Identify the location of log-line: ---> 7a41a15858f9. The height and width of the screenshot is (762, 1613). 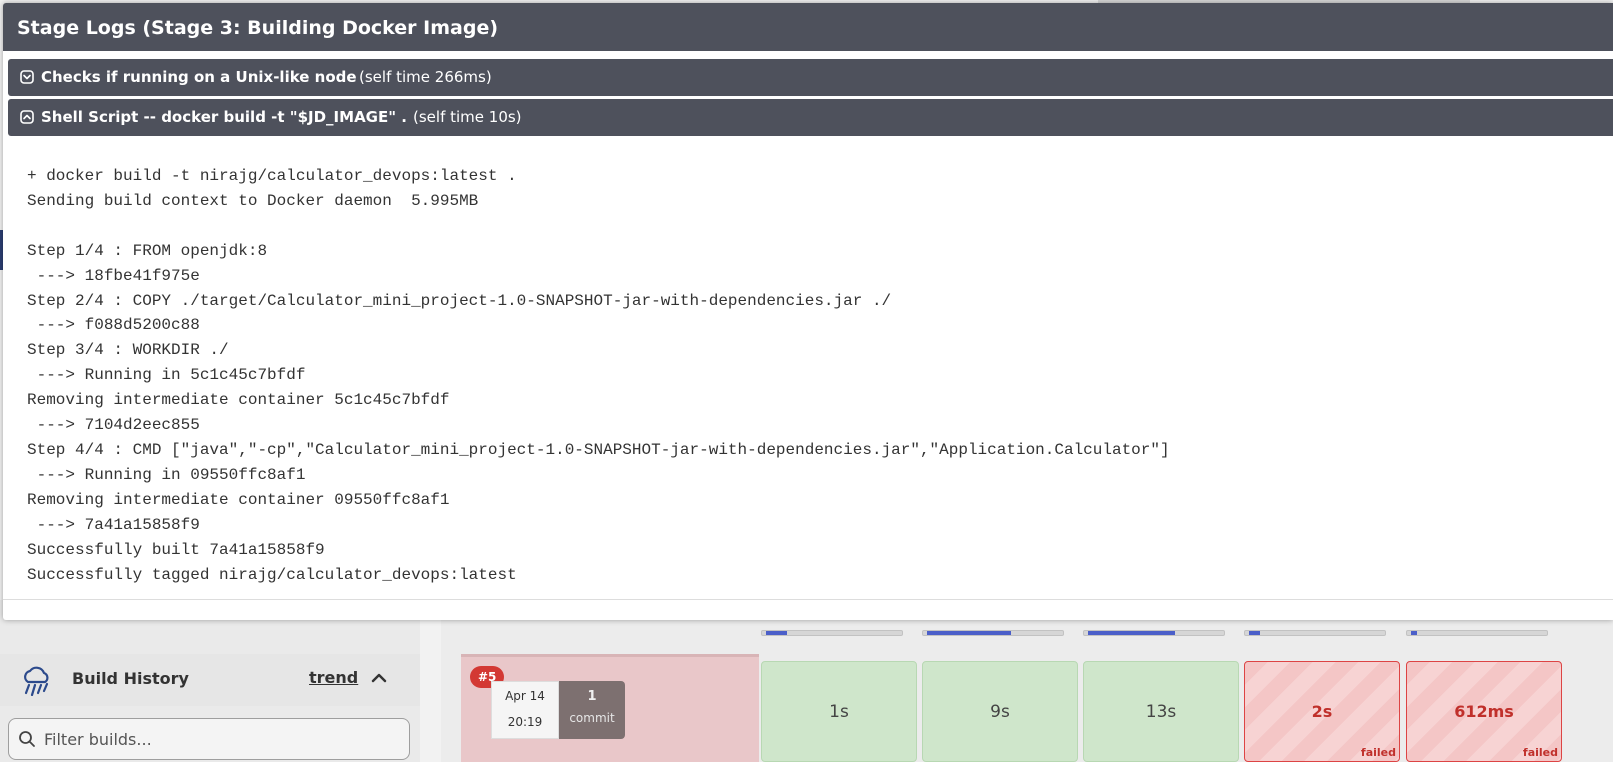
(118, 524).